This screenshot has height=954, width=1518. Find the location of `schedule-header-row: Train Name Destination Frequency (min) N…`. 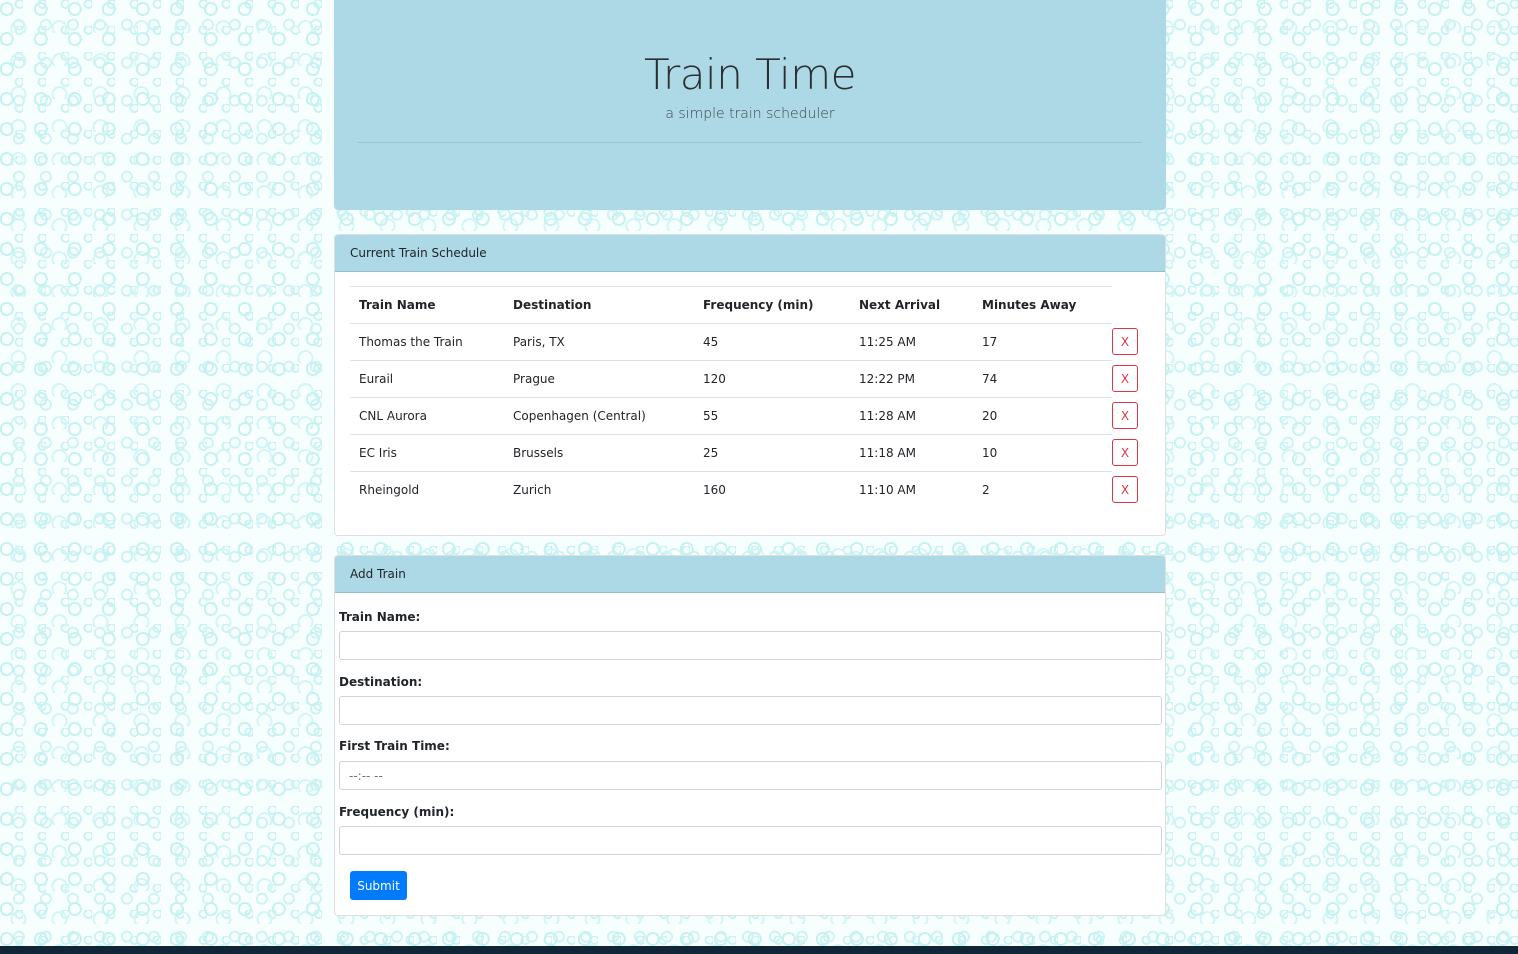

schedule-header-row: Train Name Destination Frequency (min) N… is located at coordinates (731, 305).